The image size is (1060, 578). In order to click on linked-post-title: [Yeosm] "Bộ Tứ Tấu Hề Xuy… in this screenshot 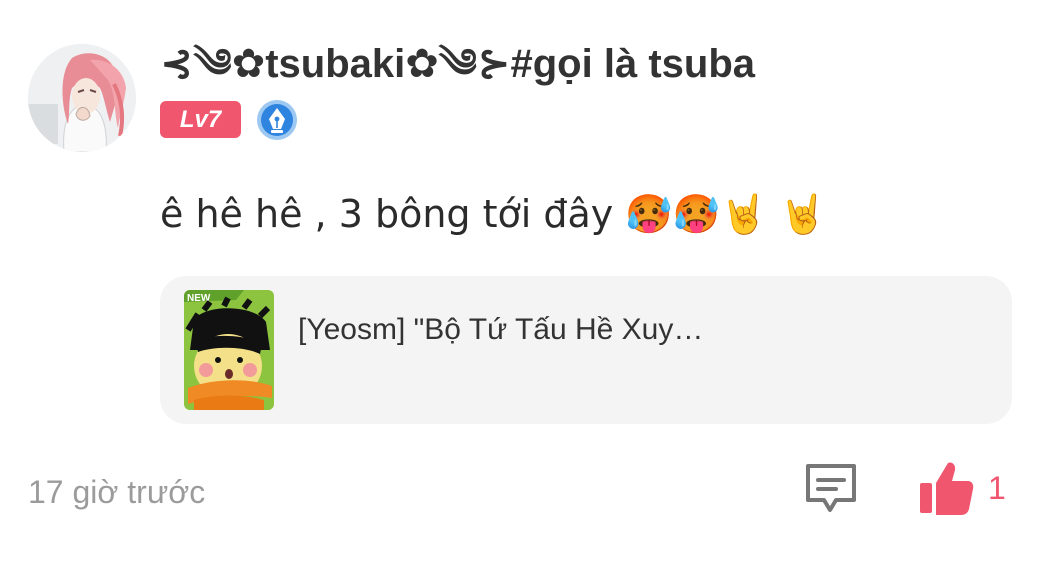, I will do `click(501, 329)`.